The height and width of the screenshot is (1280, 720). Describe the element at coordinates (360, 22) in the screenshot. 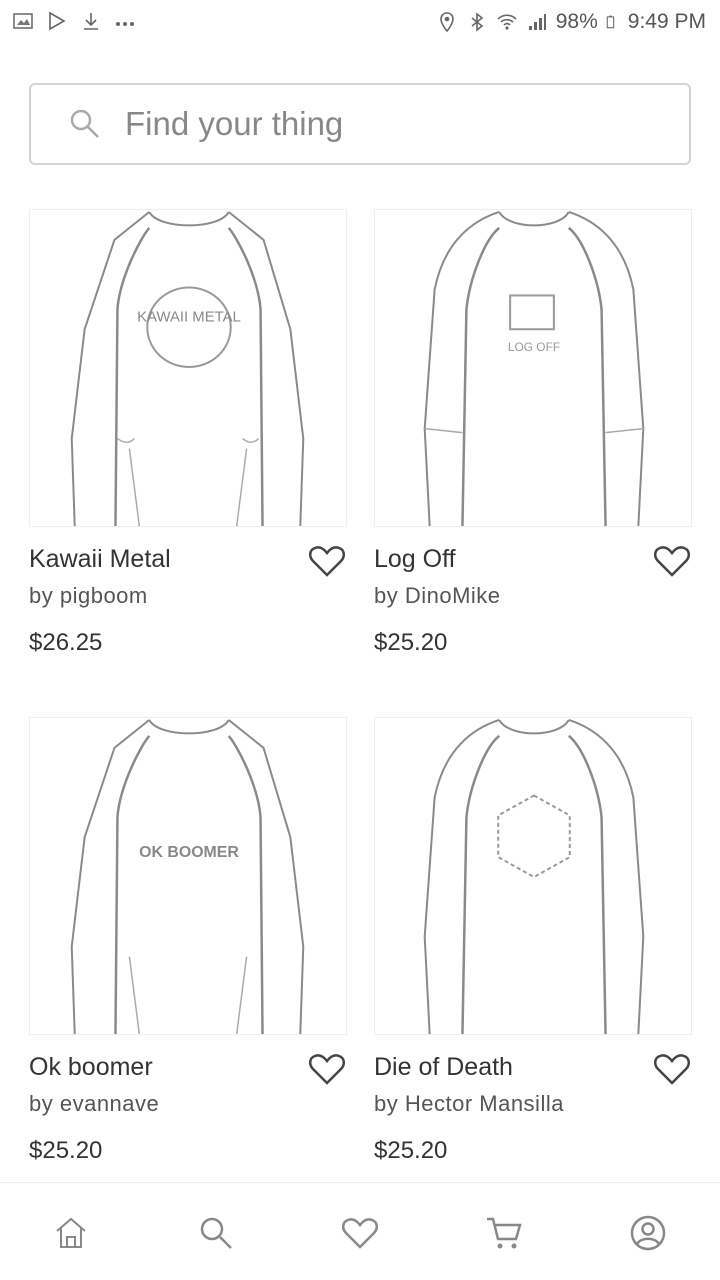

I see `status-bar: 98% 9:49 PM` at that location.